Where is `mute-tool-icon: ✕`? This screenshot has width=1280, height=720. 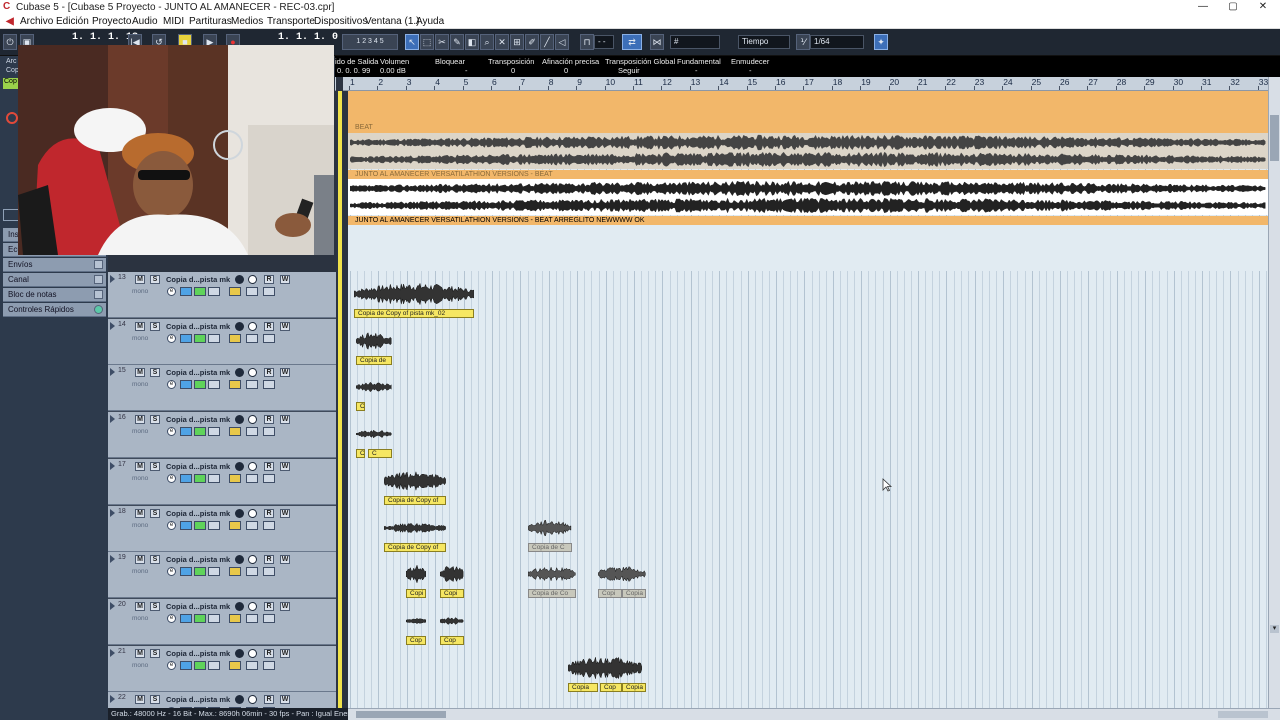
mute-tool-icon: ✕ is located at coordinates (502, 42).